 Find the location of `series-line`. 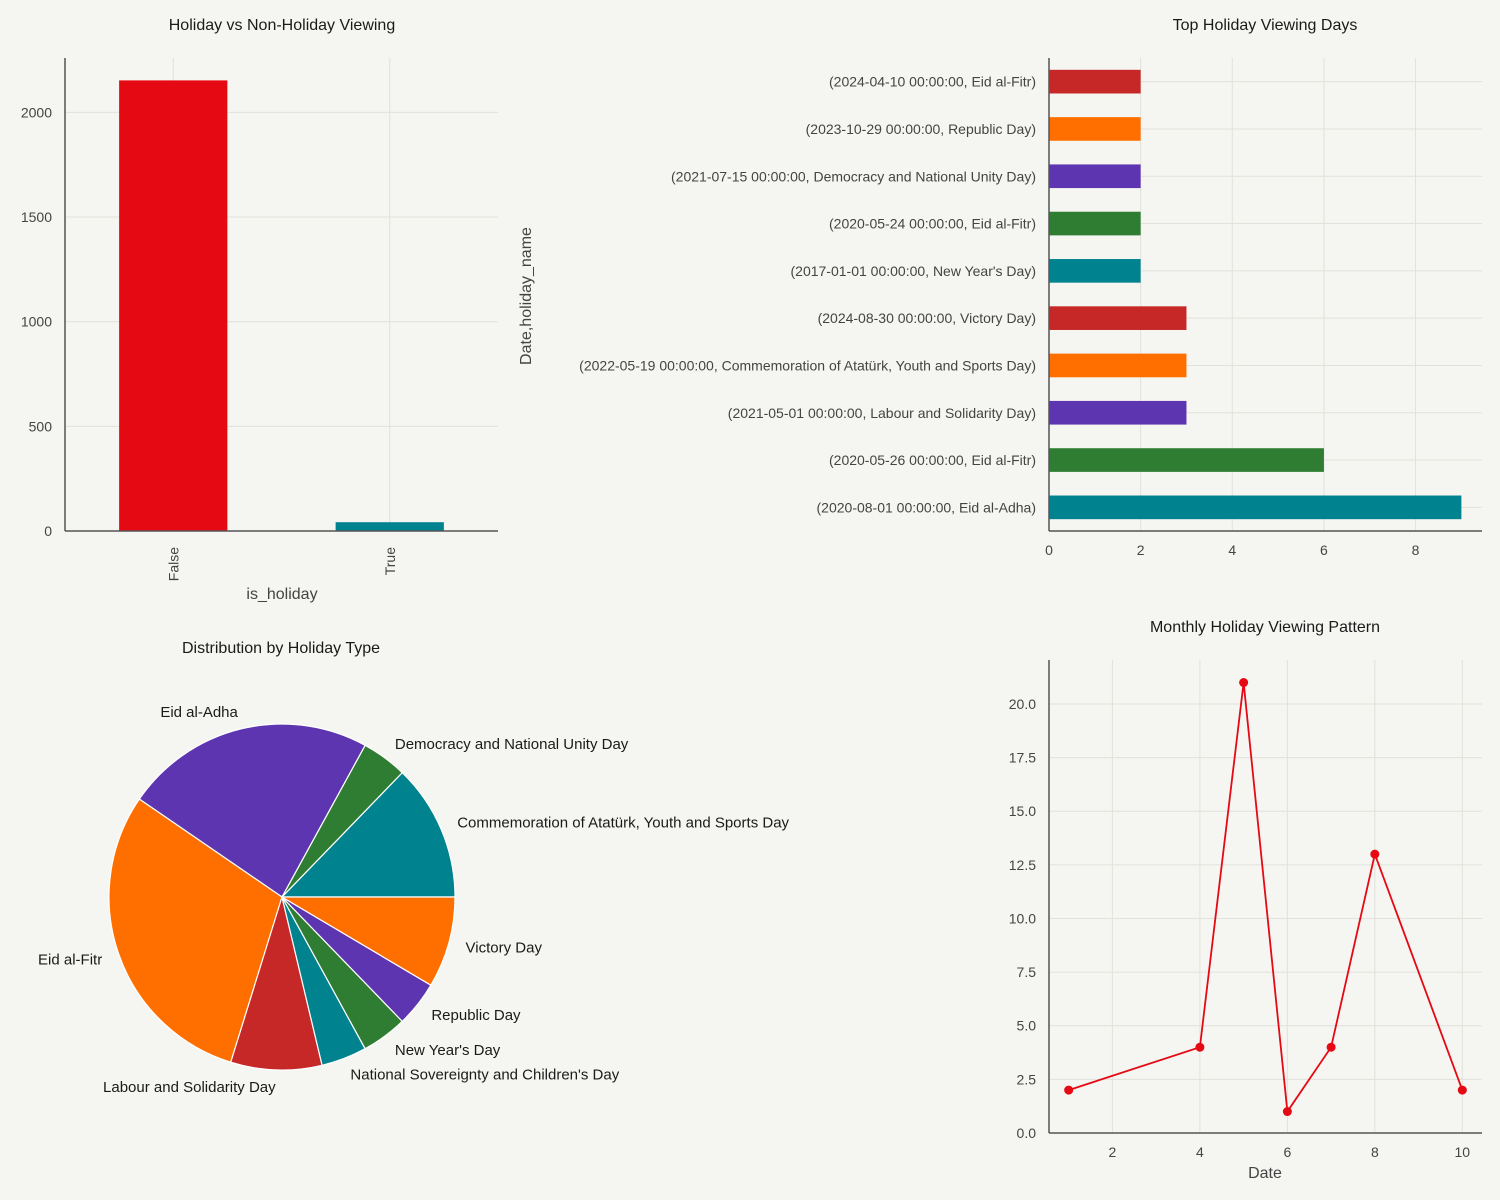

series-line is located at coordinates (1266, 898).